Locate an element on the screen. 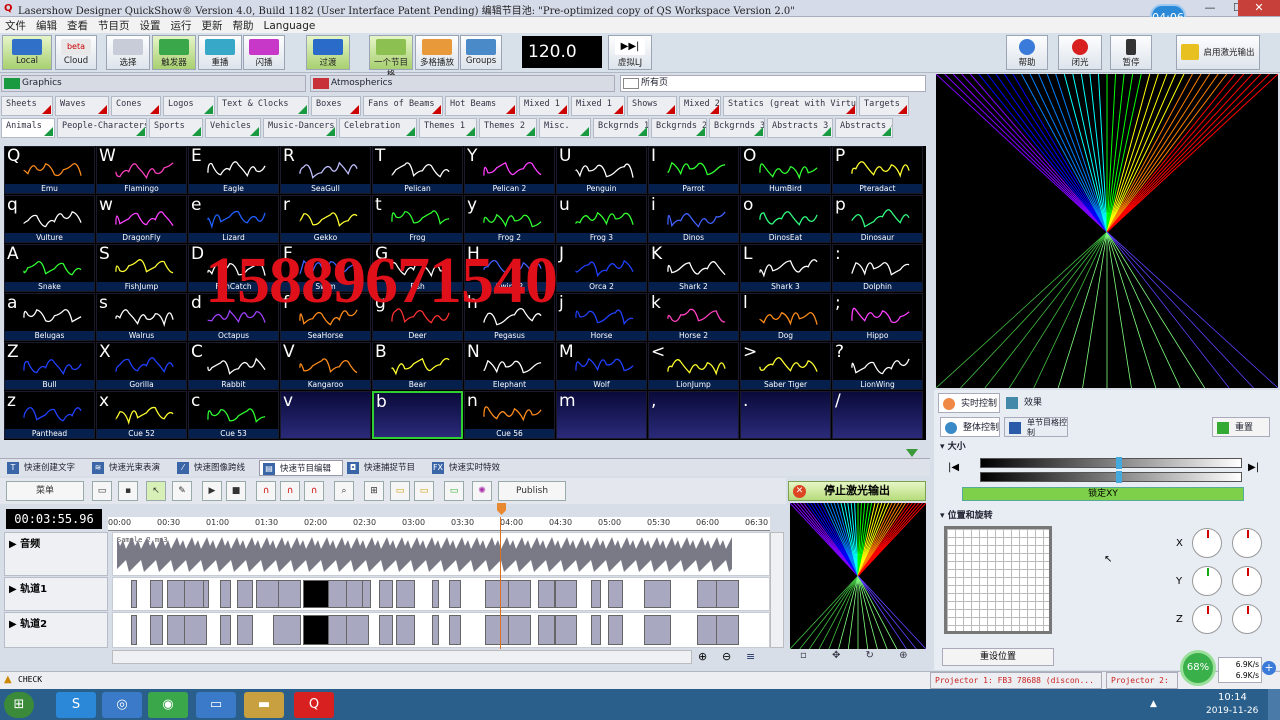  cue-cell: j Horse is located at coordinates (601, 317).